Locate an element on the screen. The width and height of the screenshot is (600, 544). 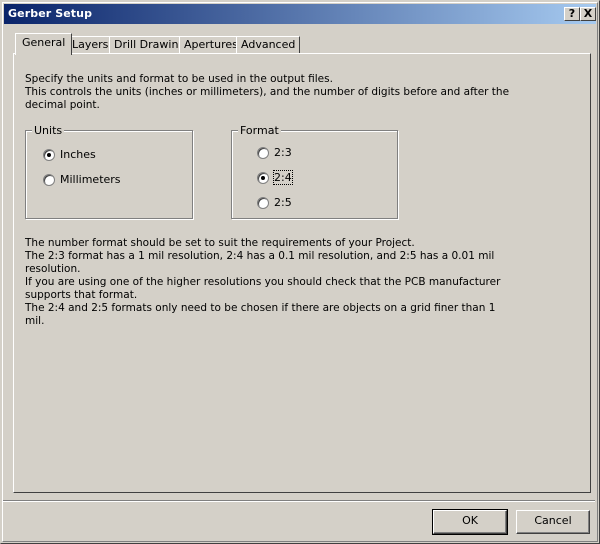
cancel-button: Cancel is located at coordinates (553, 522).